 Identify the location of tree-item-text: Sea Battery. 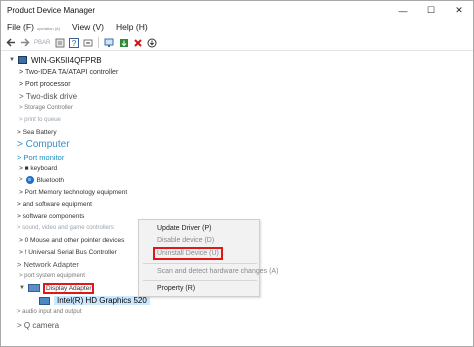
(39, 132).